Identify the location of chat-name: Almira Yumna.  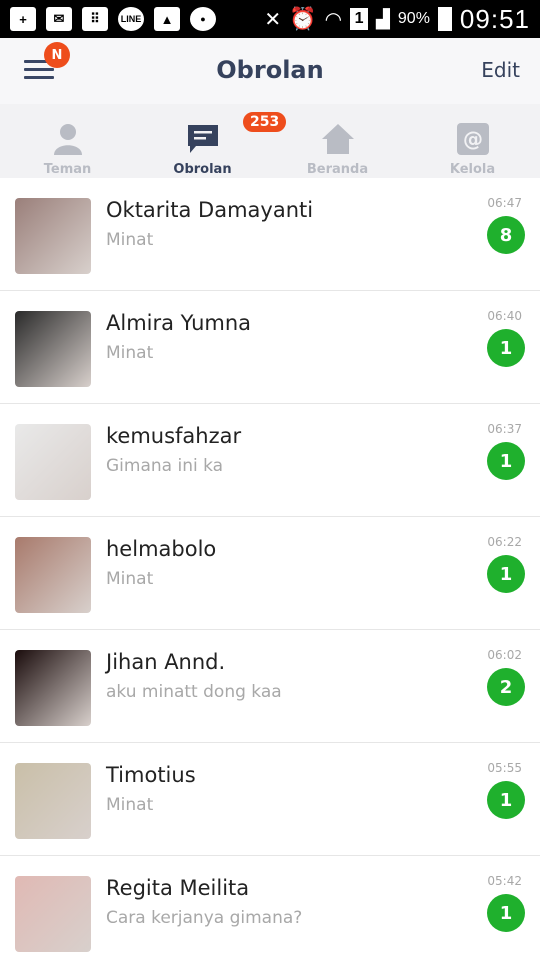
(179, 323).